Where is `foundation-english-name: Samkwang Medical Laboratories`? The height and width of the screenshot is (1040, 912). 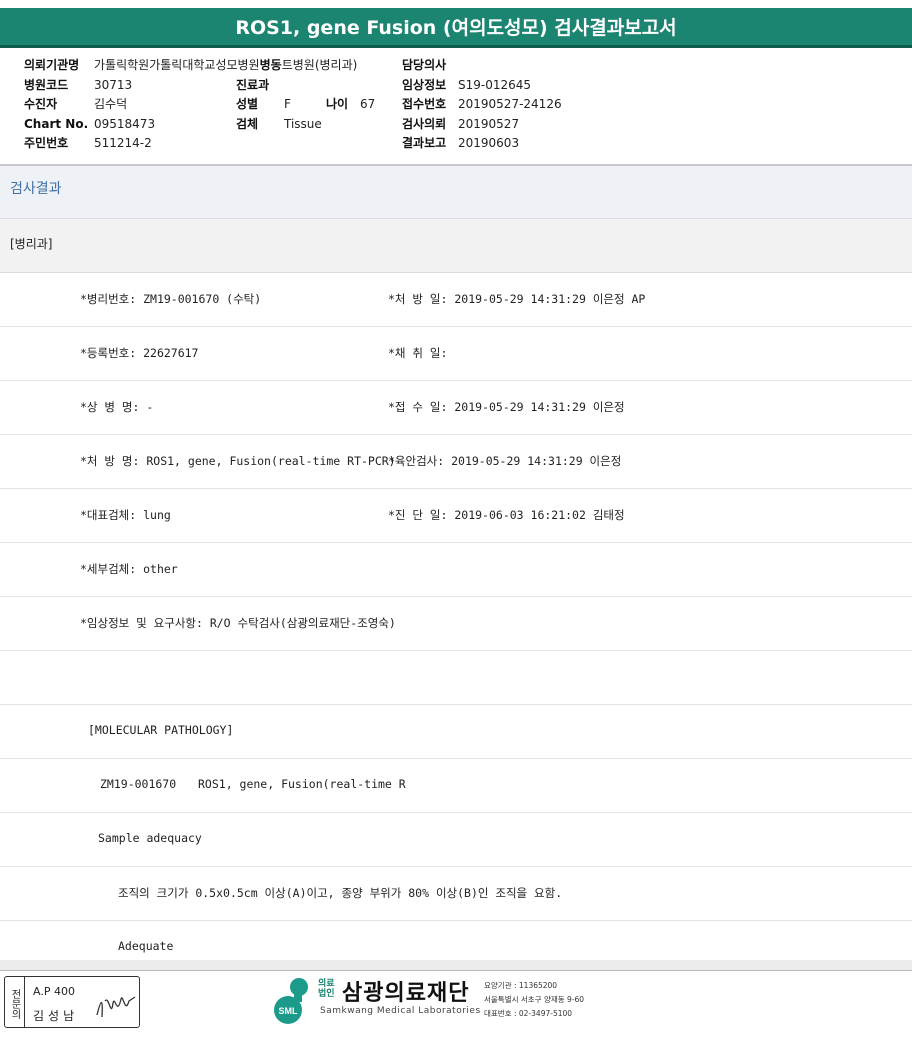
foundation-english-name: Samkwang Medical Laboratories is located at coordinates (400, 1011).